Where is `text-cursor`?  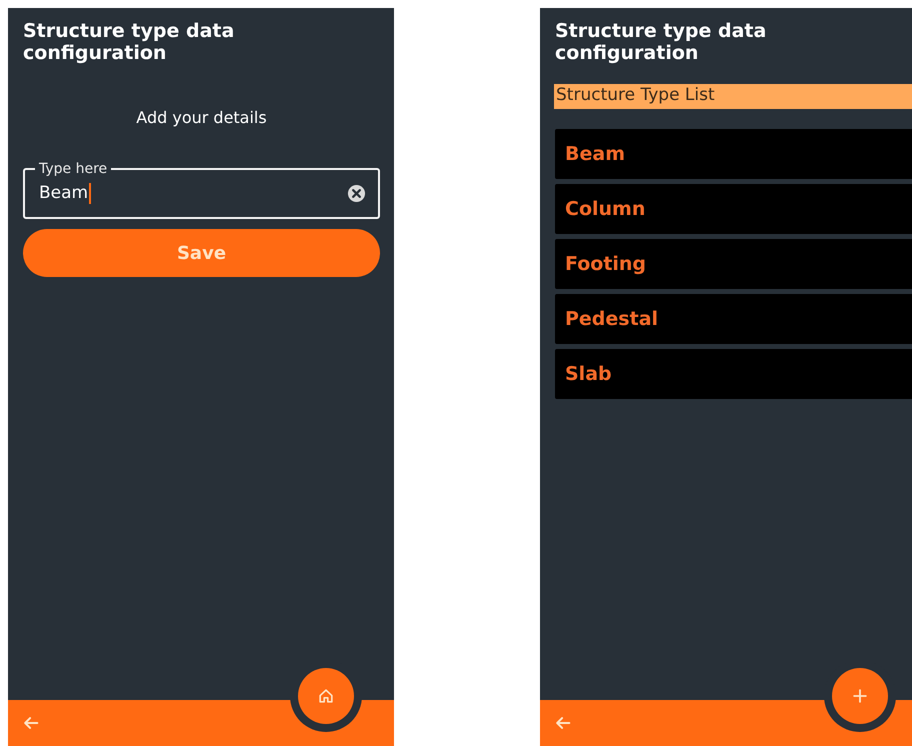 text-cursor is located at coordinates (90, 193).